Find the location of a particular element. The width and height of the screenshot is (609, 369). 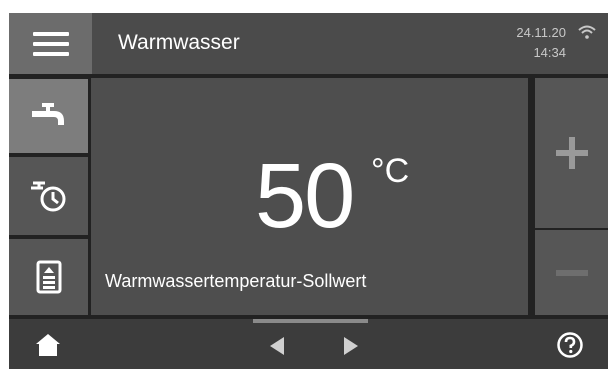

wifi-icon is located at coordinates (587, 32).